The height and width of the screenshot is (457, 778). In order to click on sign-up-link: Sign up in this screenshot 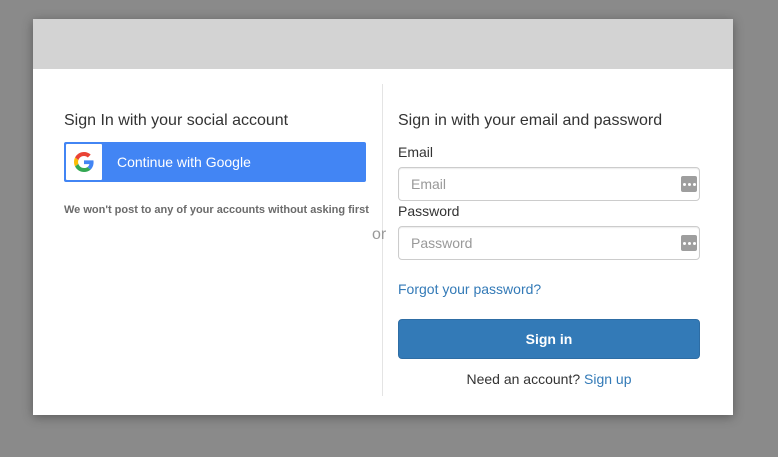, I will do `click(607, 379)`.